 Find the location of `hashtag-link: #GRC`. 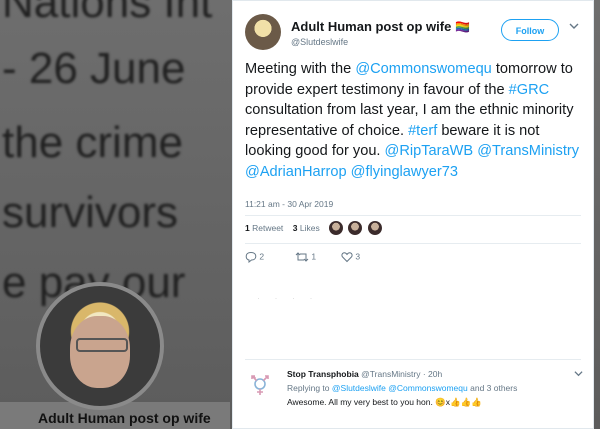

hashtag-link: #GRC is located at coordinates (529, 90).